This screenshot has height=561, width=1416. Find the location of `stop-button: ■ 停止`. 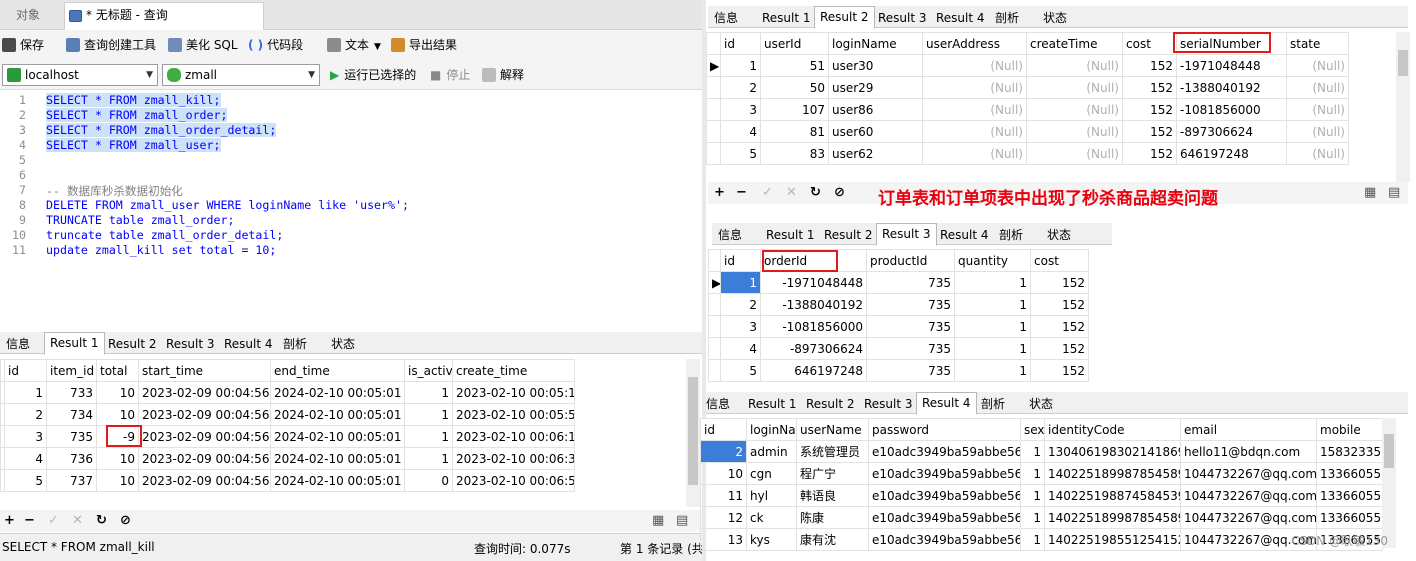

stop-button: ■ 停止 is located at coordinates (450, 76).